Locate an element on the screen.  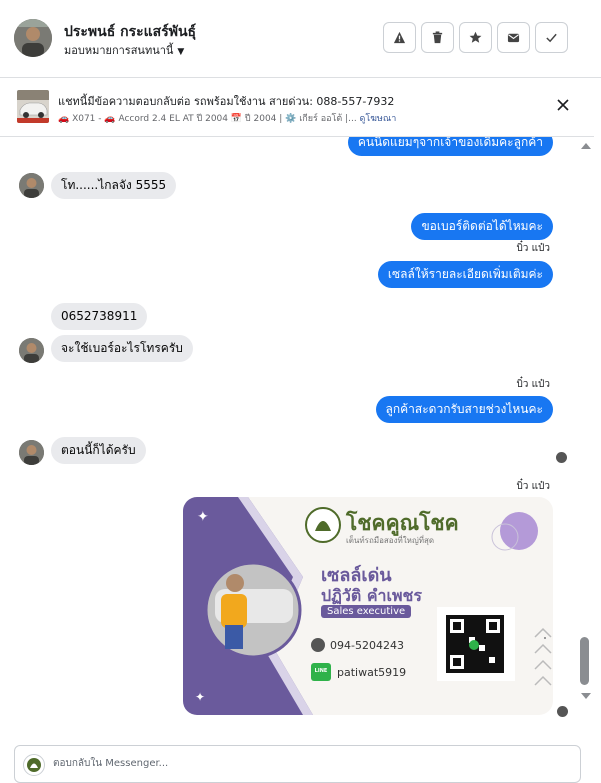
card-phone: 094-5204243 is located at coordinates (367, 645).